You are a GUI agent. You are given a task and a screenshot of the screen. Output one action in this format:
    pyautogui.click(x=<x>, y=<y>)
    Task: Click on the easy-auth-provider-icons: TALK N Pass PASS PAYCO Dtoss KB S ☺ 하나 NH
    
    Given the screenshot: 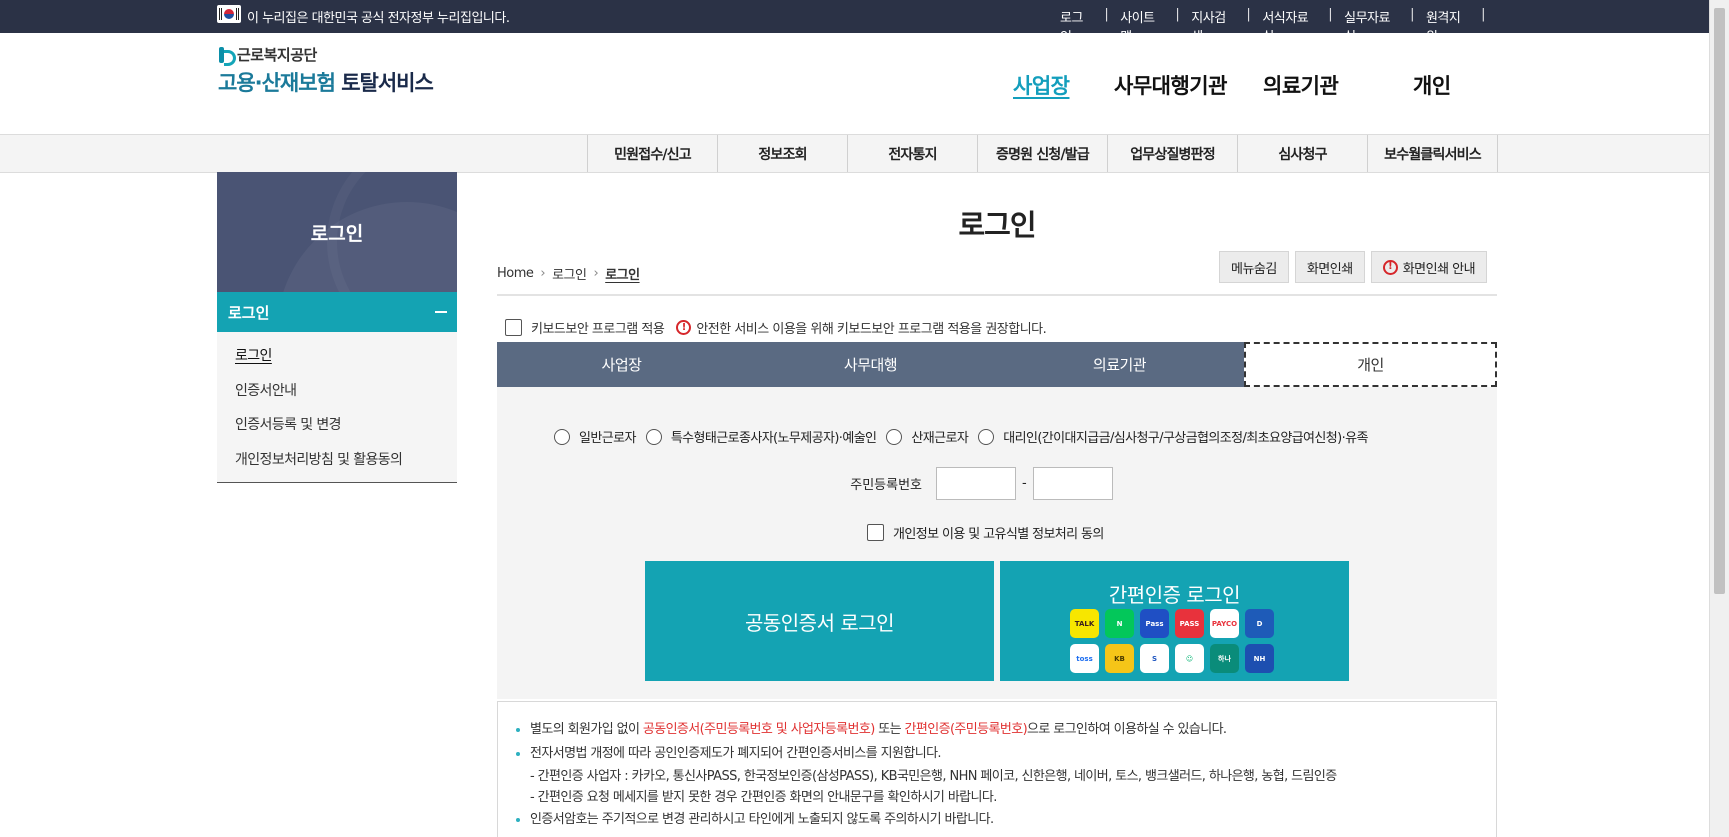 What is the action you would take?
    pyautogui.click(x=1175, y=641)
    